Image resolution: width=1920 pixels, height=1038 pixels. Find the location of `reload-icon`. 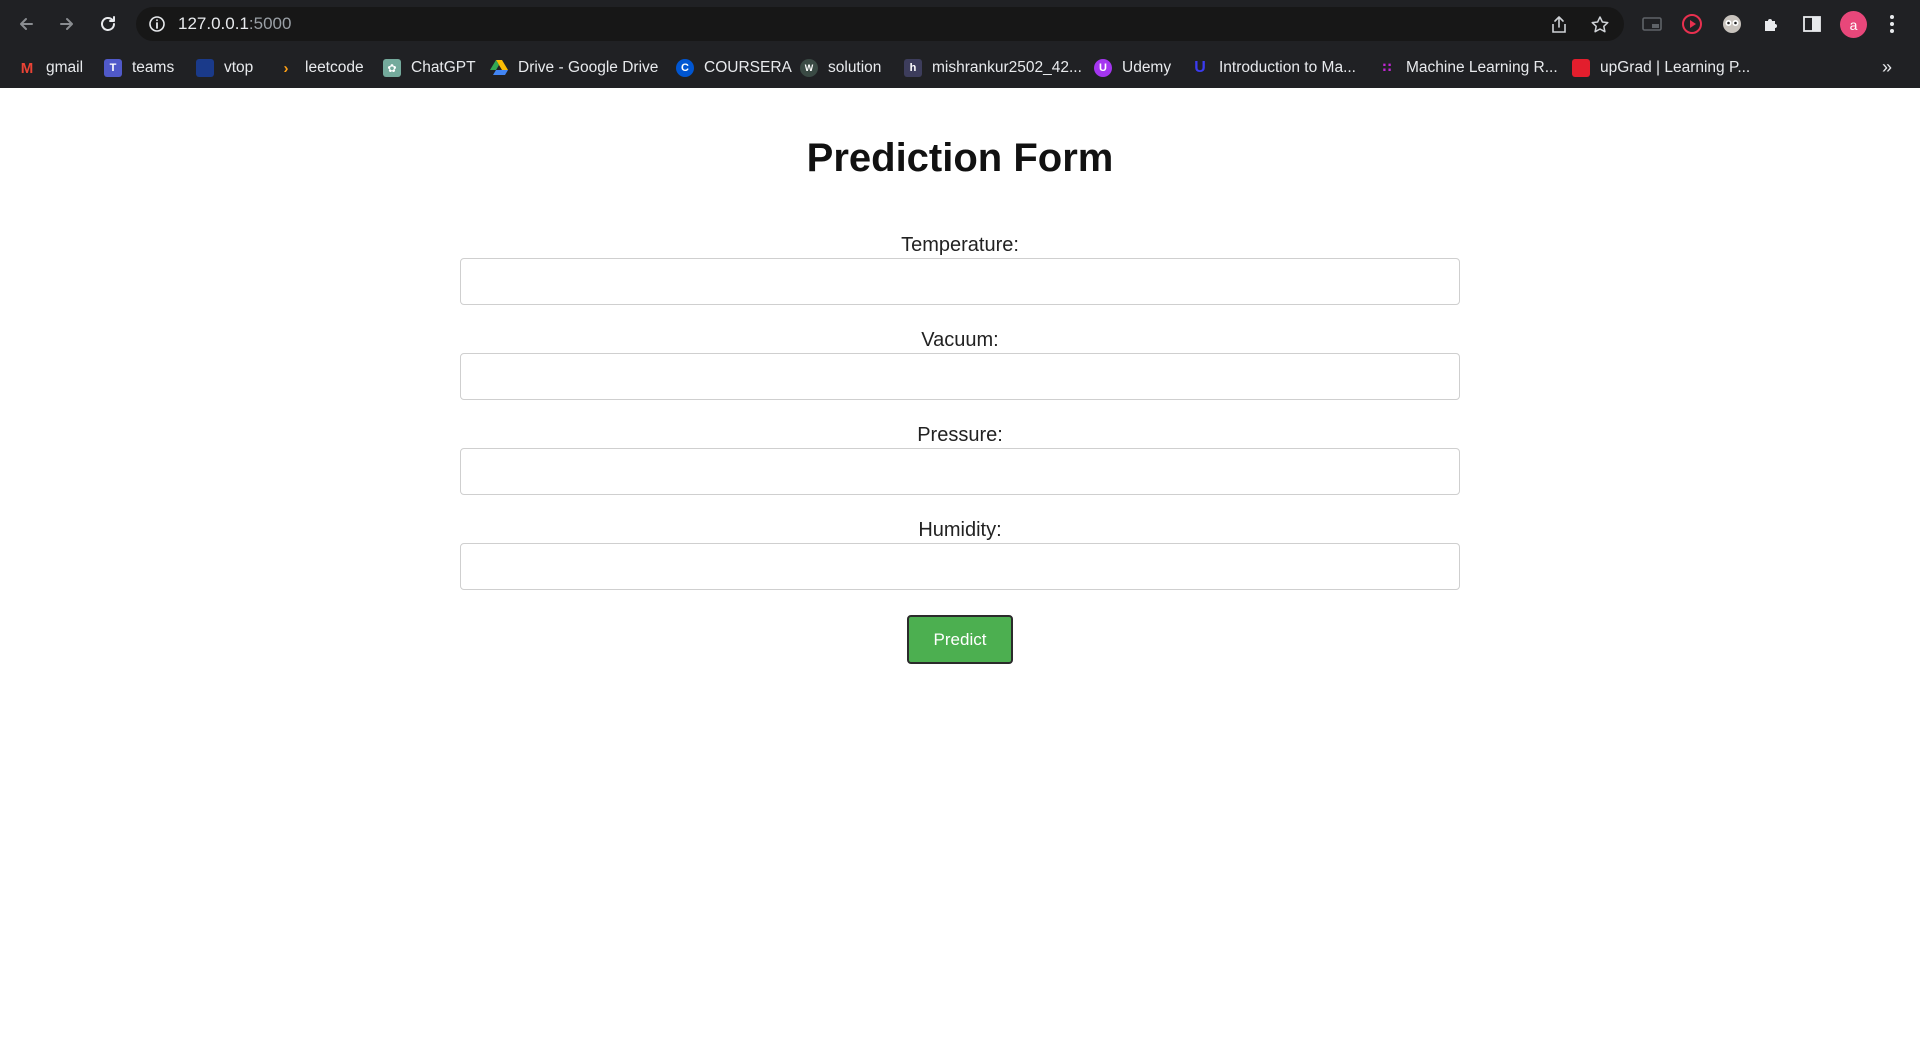

reload-icon is located at coordinates (108, 23).